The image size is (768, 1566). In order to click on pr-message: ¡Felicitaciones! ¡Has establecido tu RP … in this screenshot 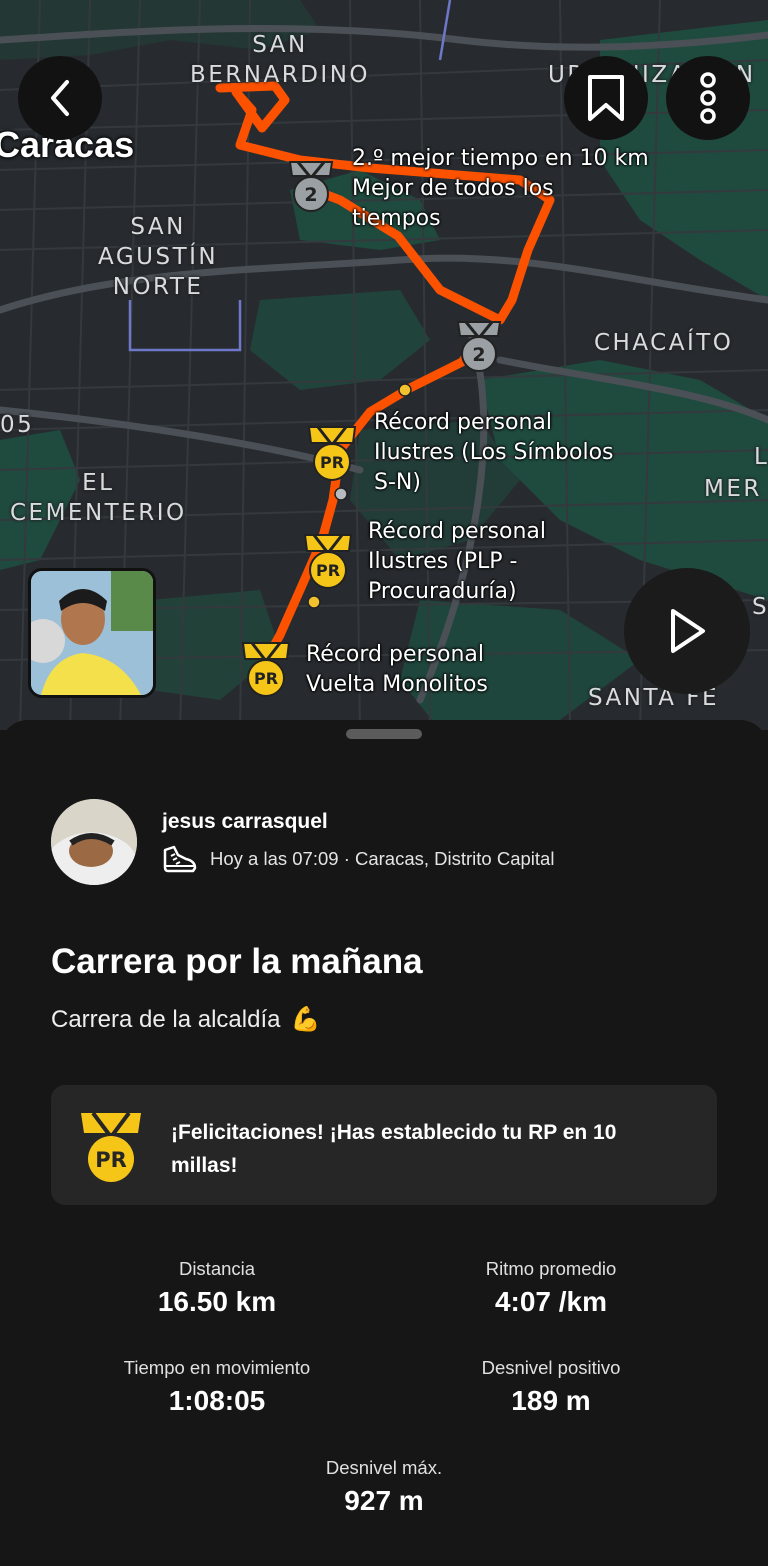, I will do `click(394, 1149)`.